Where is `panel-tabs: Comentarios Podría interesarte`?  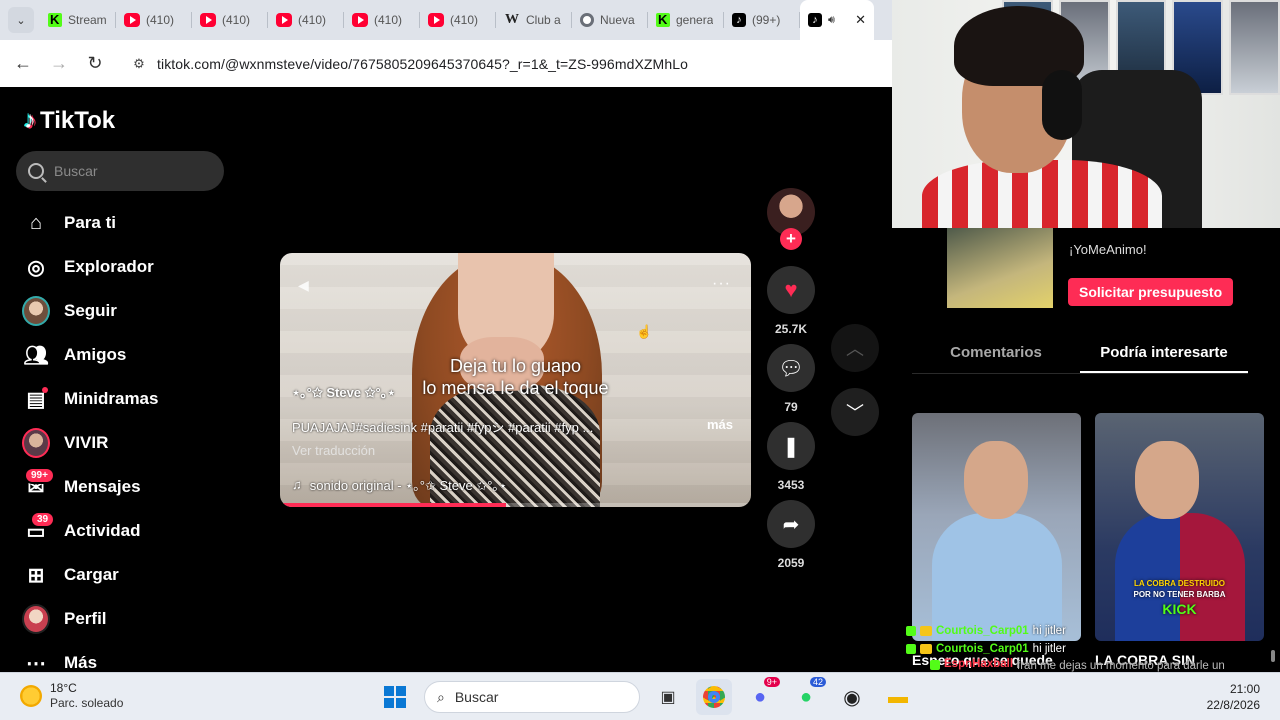 panel-tabs: Comentarios Podría interesarte is located at coordinates (1080, 354).